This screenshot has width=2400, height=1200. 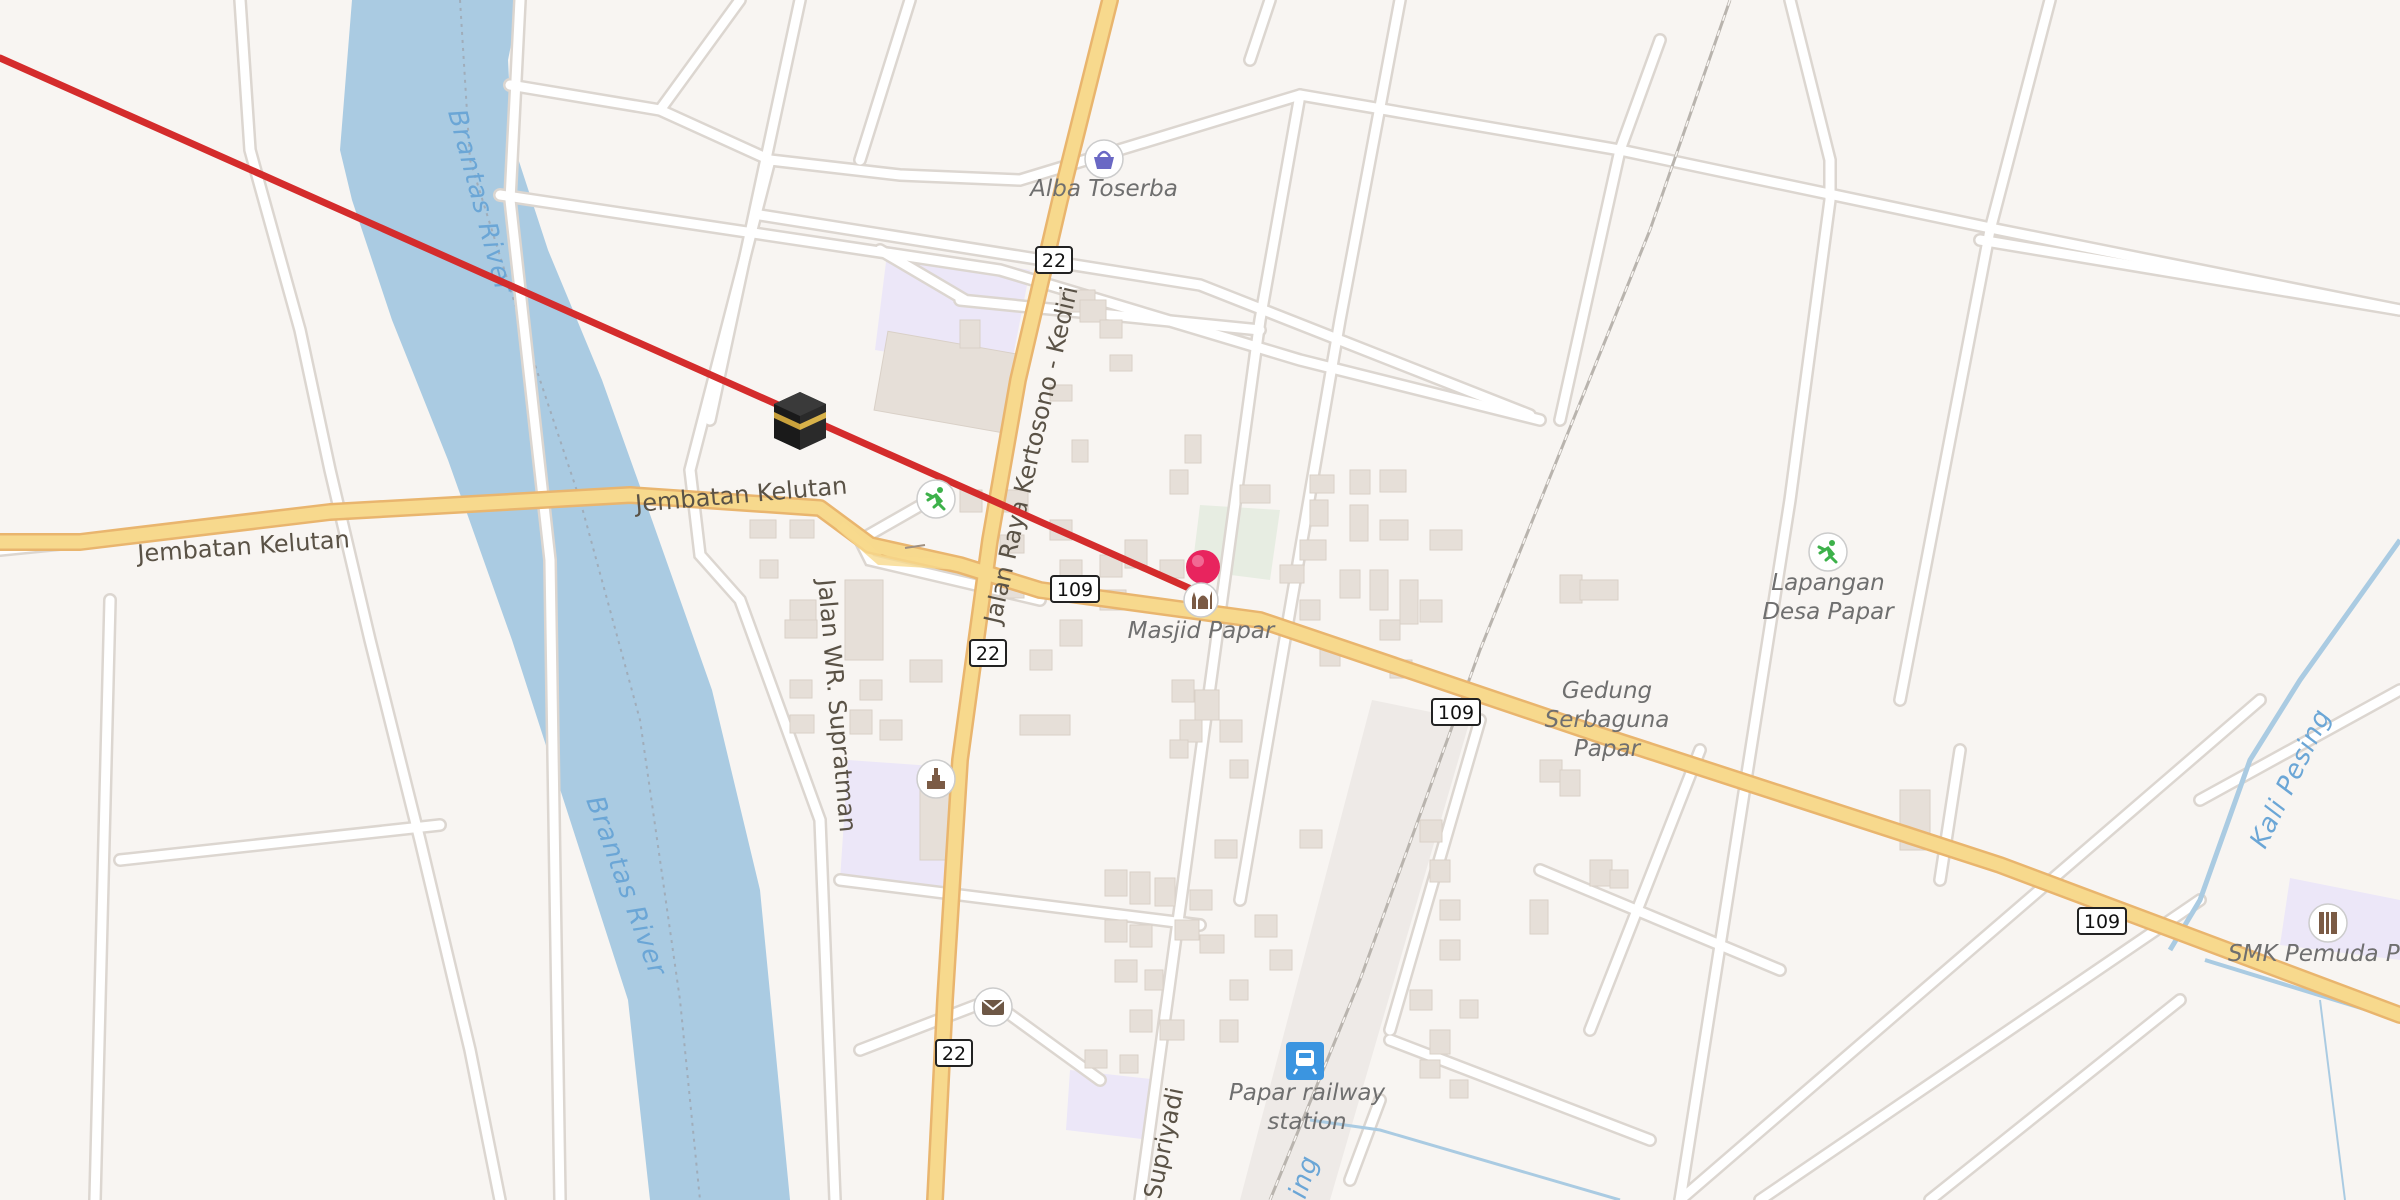 What do you see at coordinates (936, 499) in the screenshot?
I see `running-person-icon` at bounding box center [936, 499].